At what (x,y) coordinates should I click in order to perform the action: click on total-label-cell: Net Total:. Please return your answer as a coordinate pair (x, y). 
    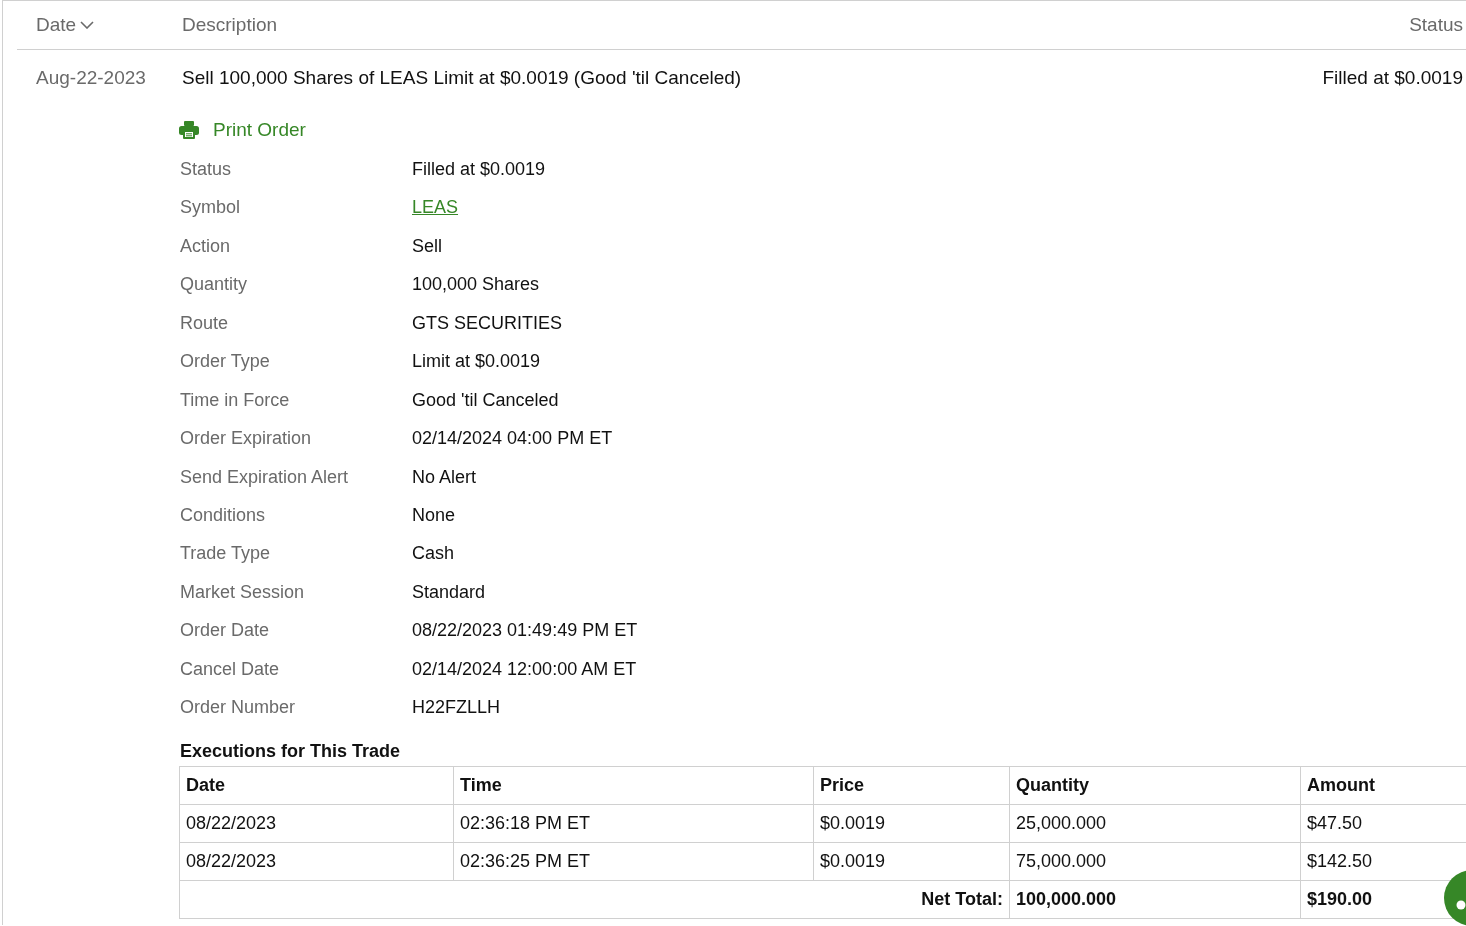
    Looking at the image, I should click on (594, 899).